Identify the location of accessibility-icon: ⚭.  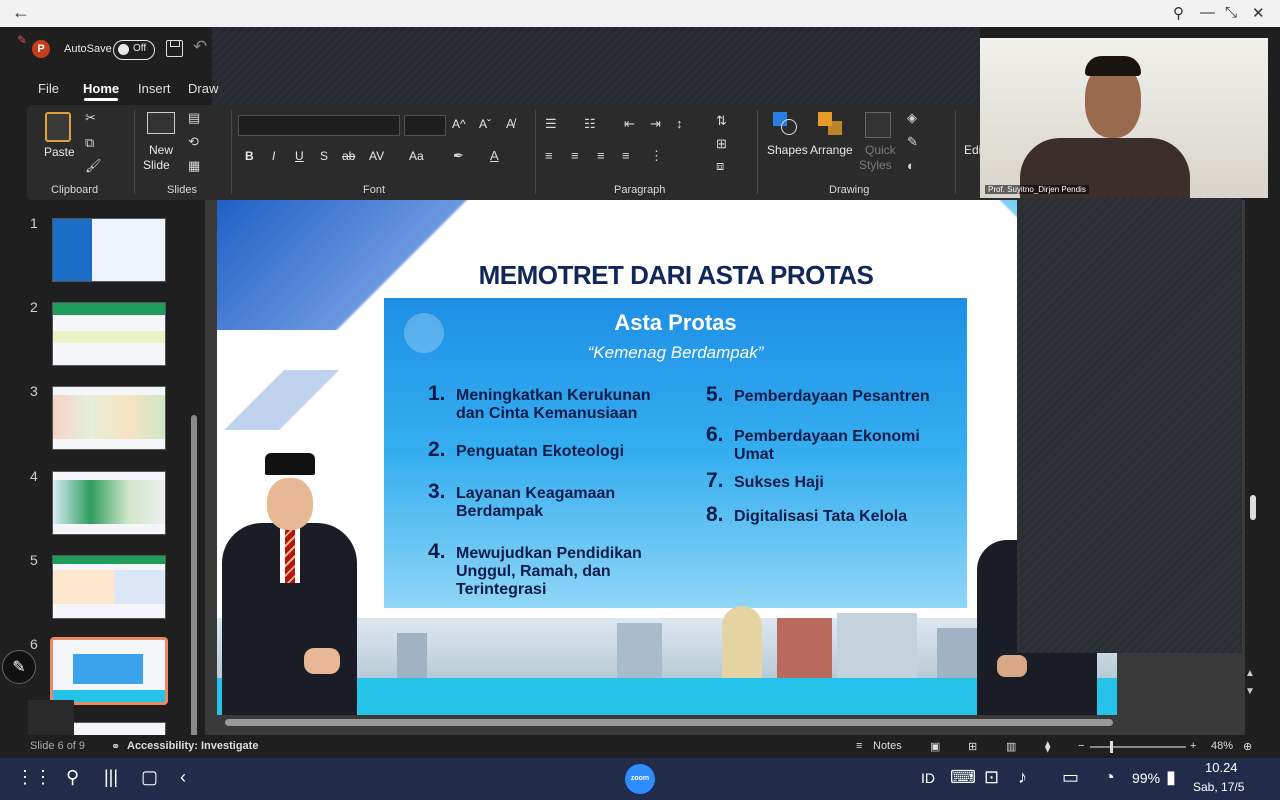
(115, 746).